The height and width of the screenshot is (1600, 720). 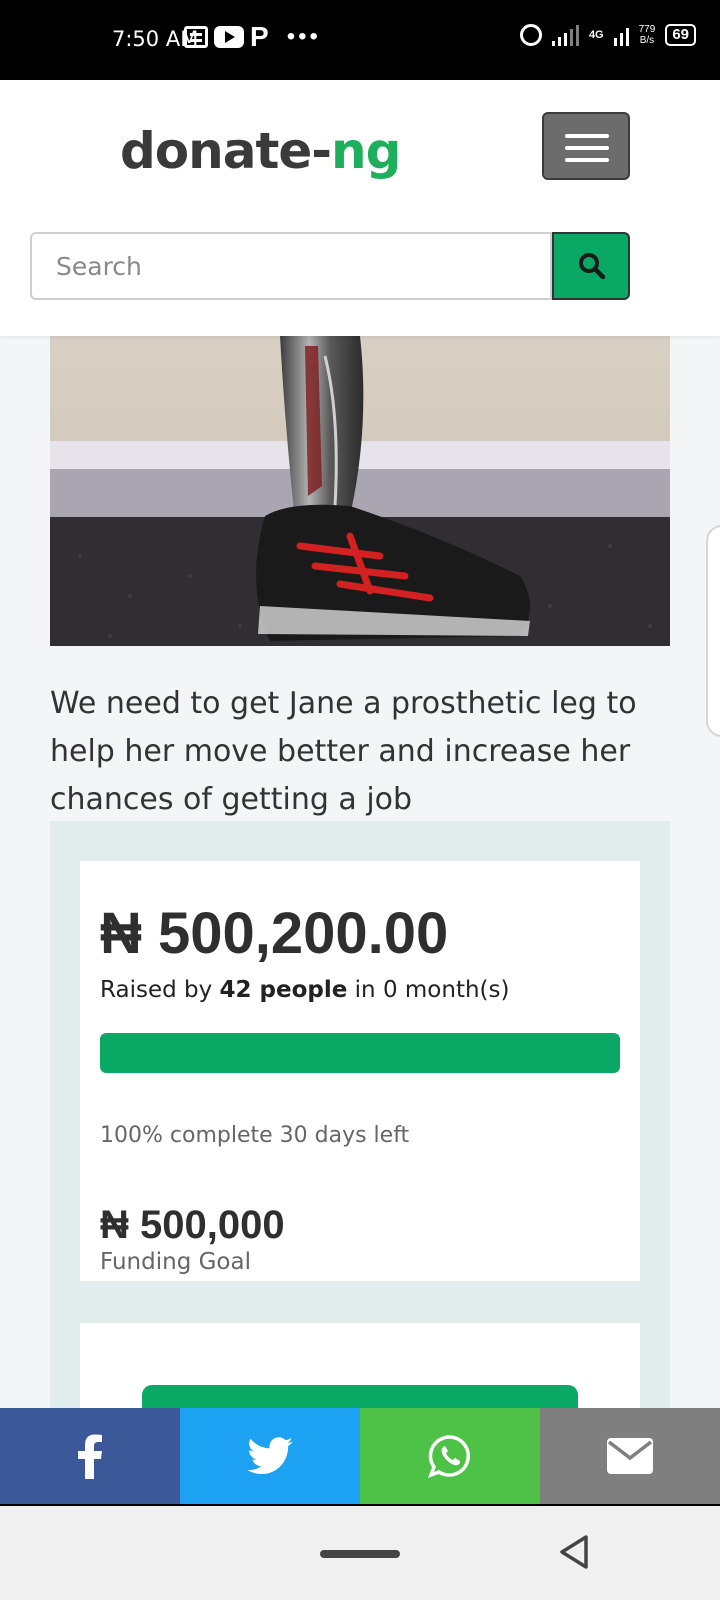 I want to click on facebook-icon, so click(x=90, y=1456).